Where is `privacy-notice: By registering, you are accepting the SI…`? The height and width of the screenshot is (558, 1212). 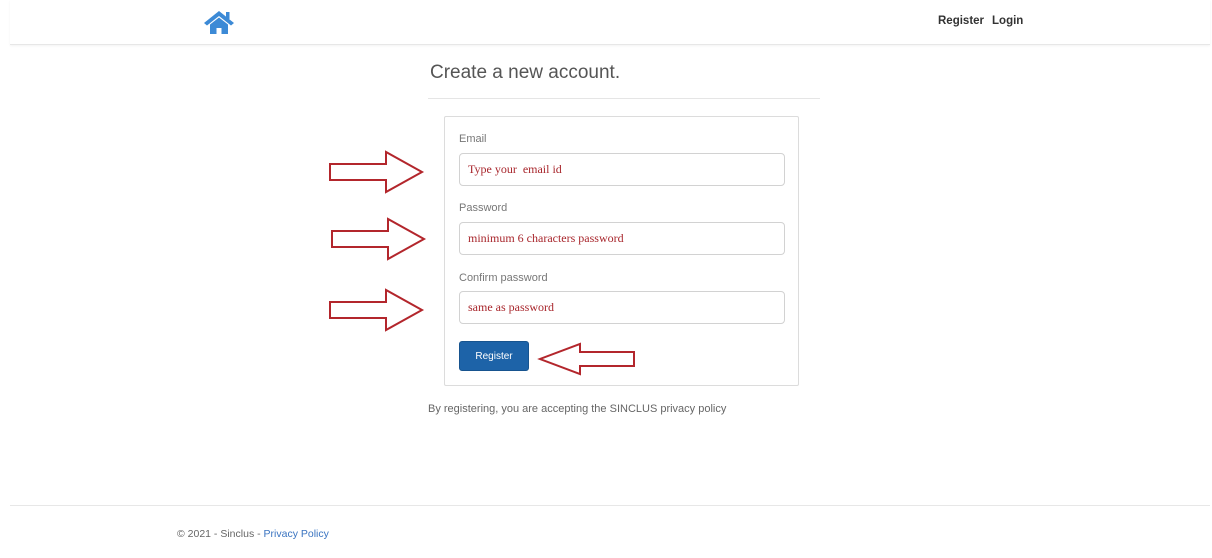
privacy-notice: By registering, you are accepting the SI… is located at coordinates (577, 409).